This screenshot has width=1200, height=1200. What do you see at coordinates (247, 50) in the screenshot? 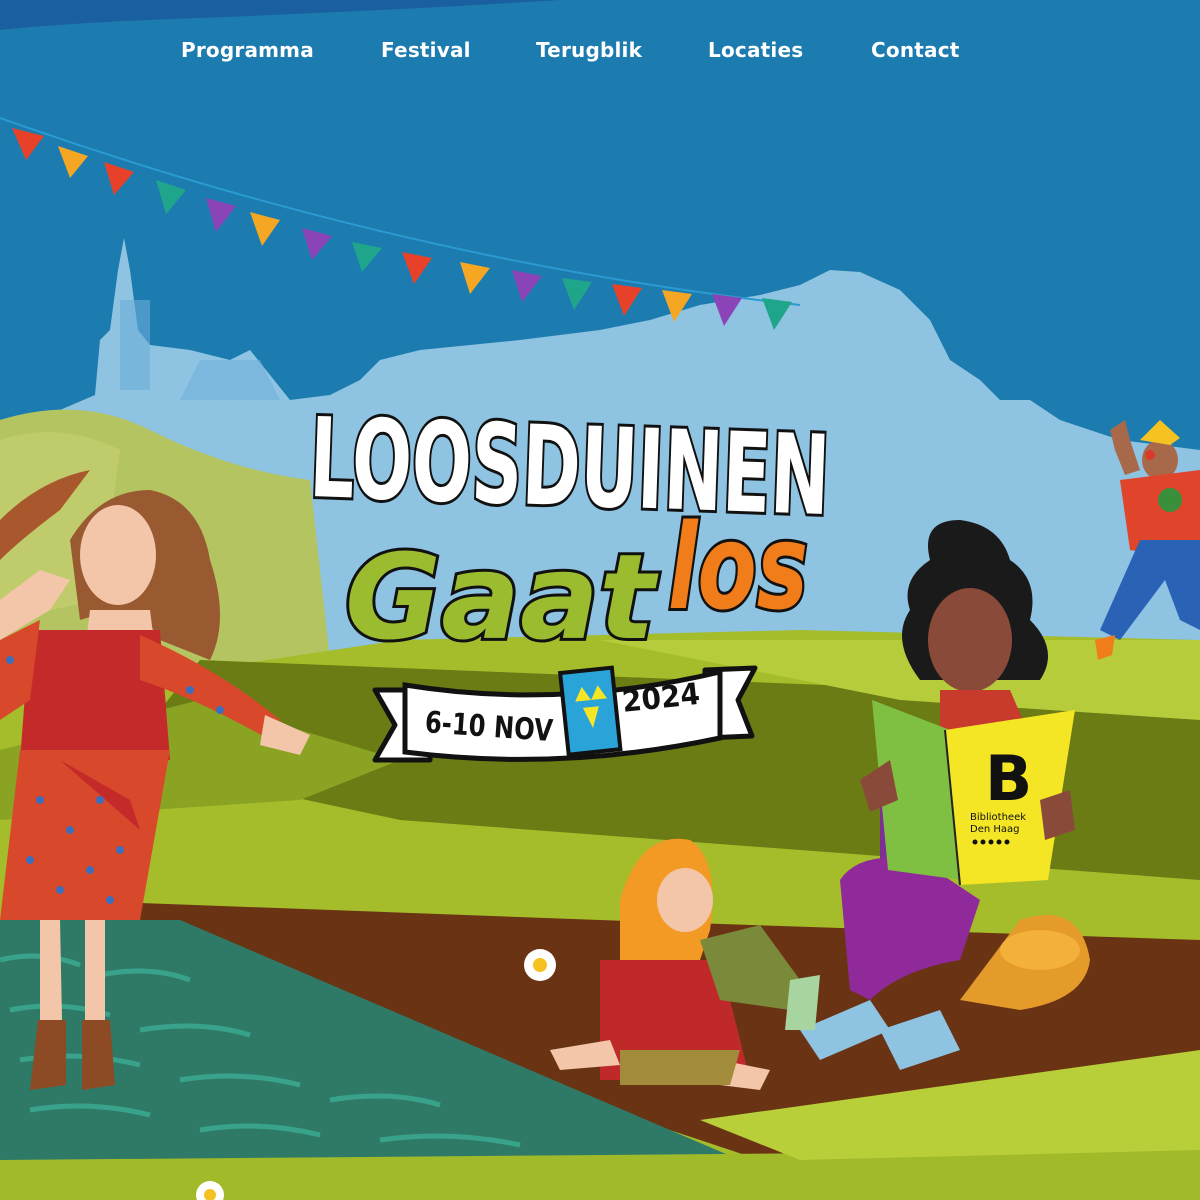
I see `nav-item-programma: Programma` at bounding box center [247, 50].